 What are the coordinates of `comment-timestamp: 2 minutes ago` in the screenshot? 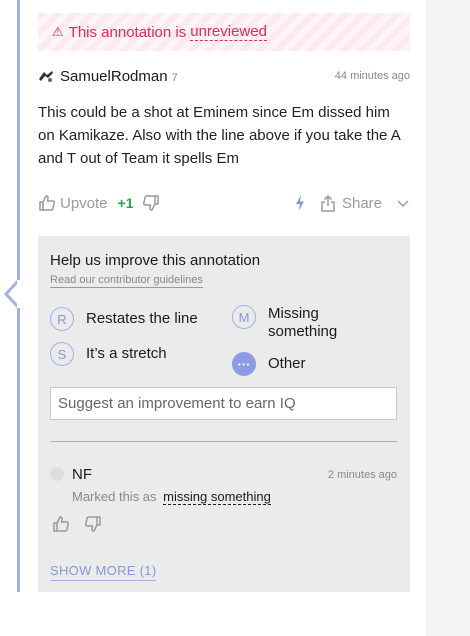 It's located at (362, 475).